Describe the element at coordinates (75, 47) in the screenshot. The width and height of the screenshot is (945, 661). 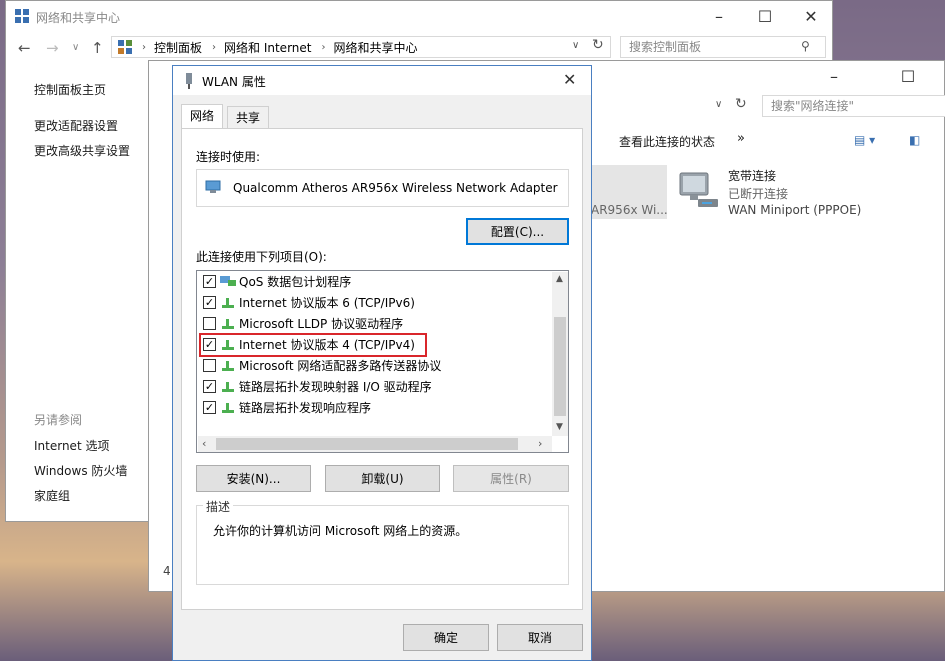
I see `recent-dropdown-icon: ∨` at that location.